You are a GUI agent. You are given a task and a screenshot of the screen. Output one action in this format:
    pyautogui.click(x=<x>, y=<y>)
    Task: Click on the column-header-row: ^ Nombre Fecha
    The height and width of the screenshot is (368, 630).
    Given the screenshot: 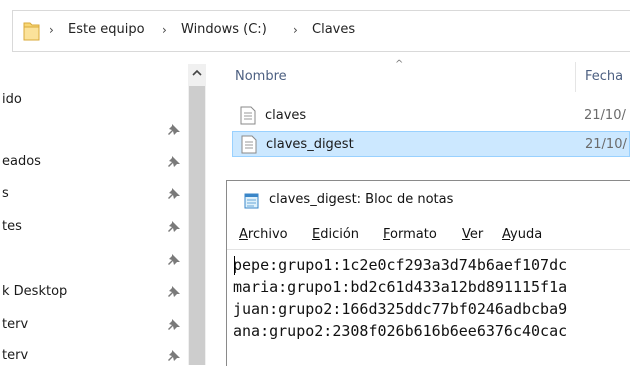 What is the action you would take?
    pyautogui.click(x=418, y=75)
    